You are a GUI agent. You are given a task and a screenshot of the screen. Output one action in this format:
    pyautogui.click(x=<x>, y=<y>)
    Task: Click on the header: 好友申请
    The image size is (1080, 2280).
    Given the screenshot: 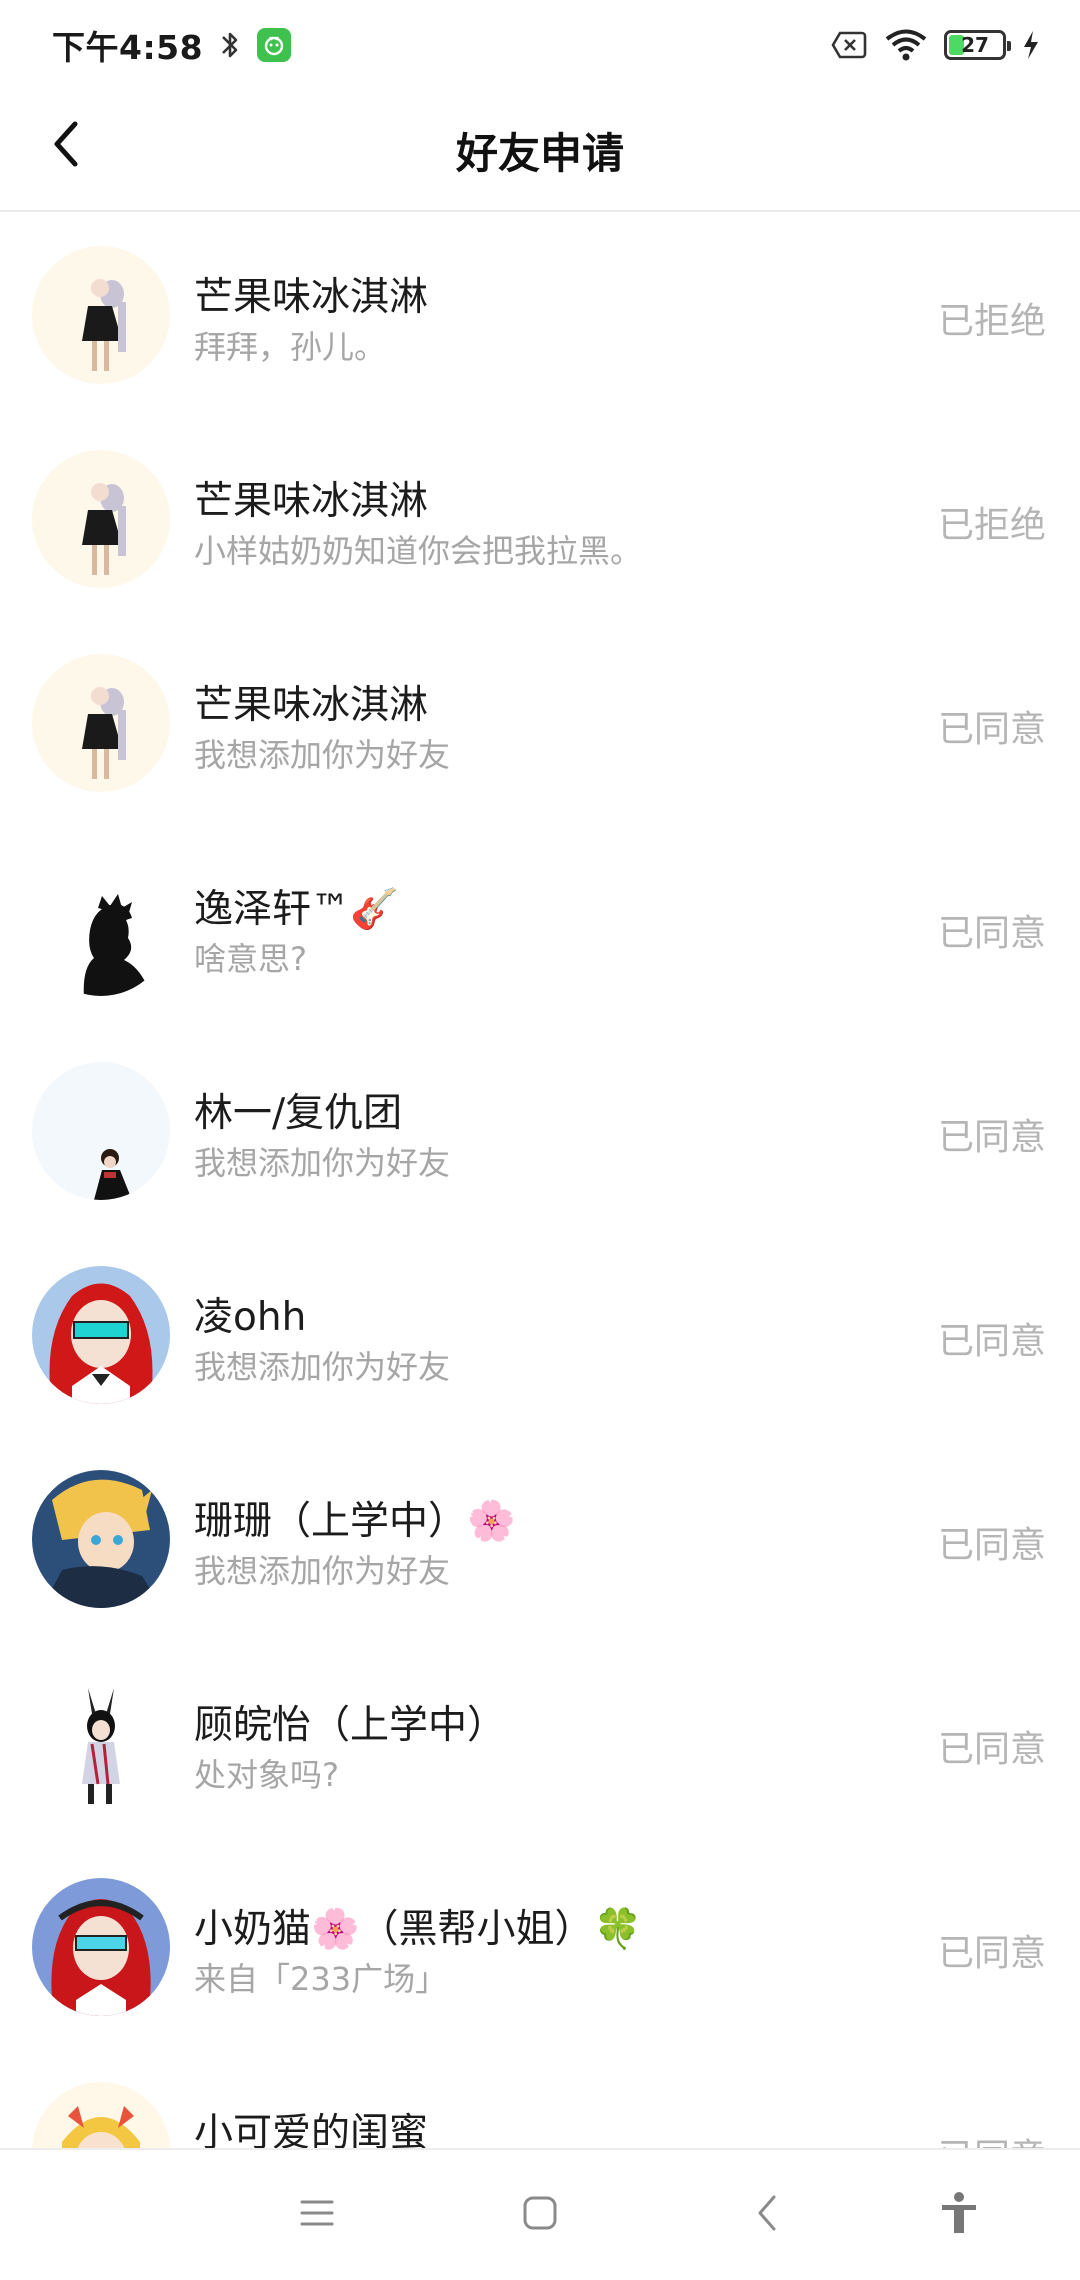 What is the action you would take?
    pyautogui.click(x=540, y=151)
    